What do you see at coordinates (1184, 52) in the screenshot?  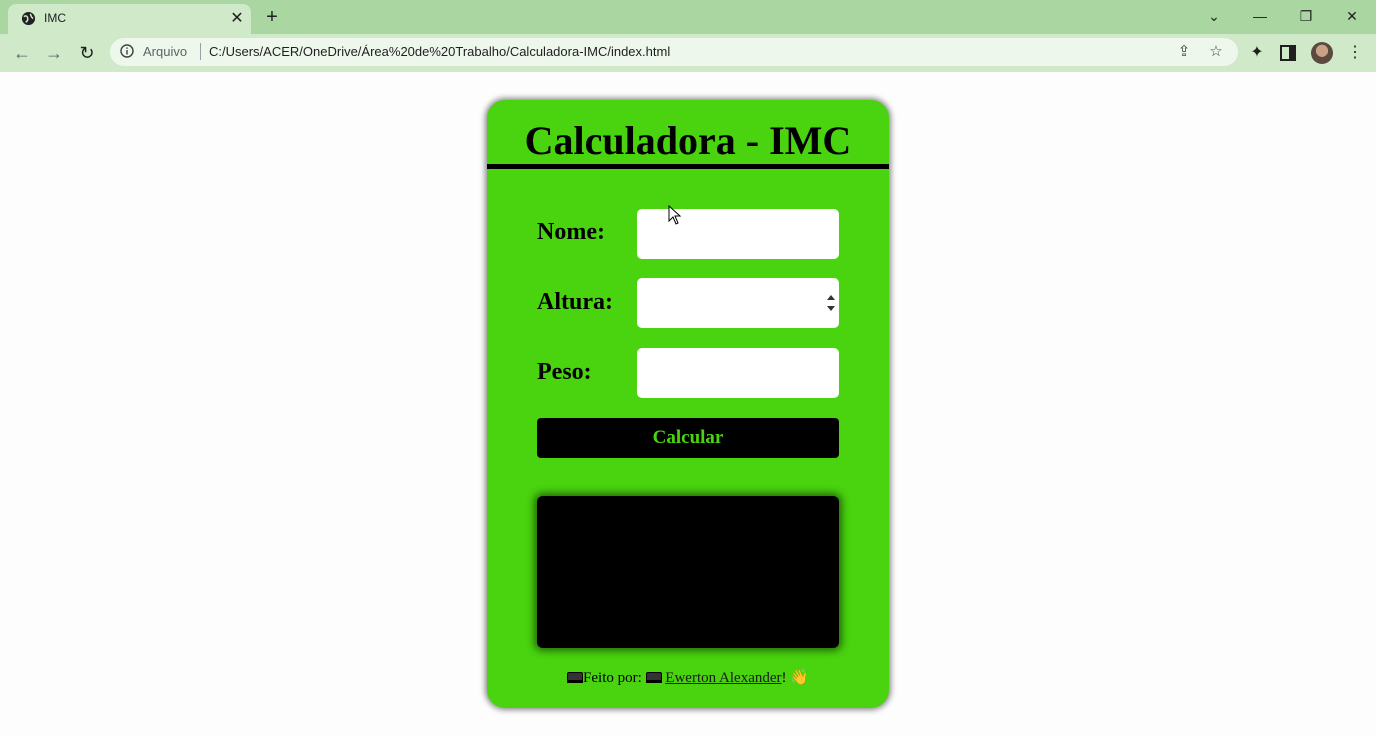 I see `share-icon: ⇪` at bounding box center [1184, 52].